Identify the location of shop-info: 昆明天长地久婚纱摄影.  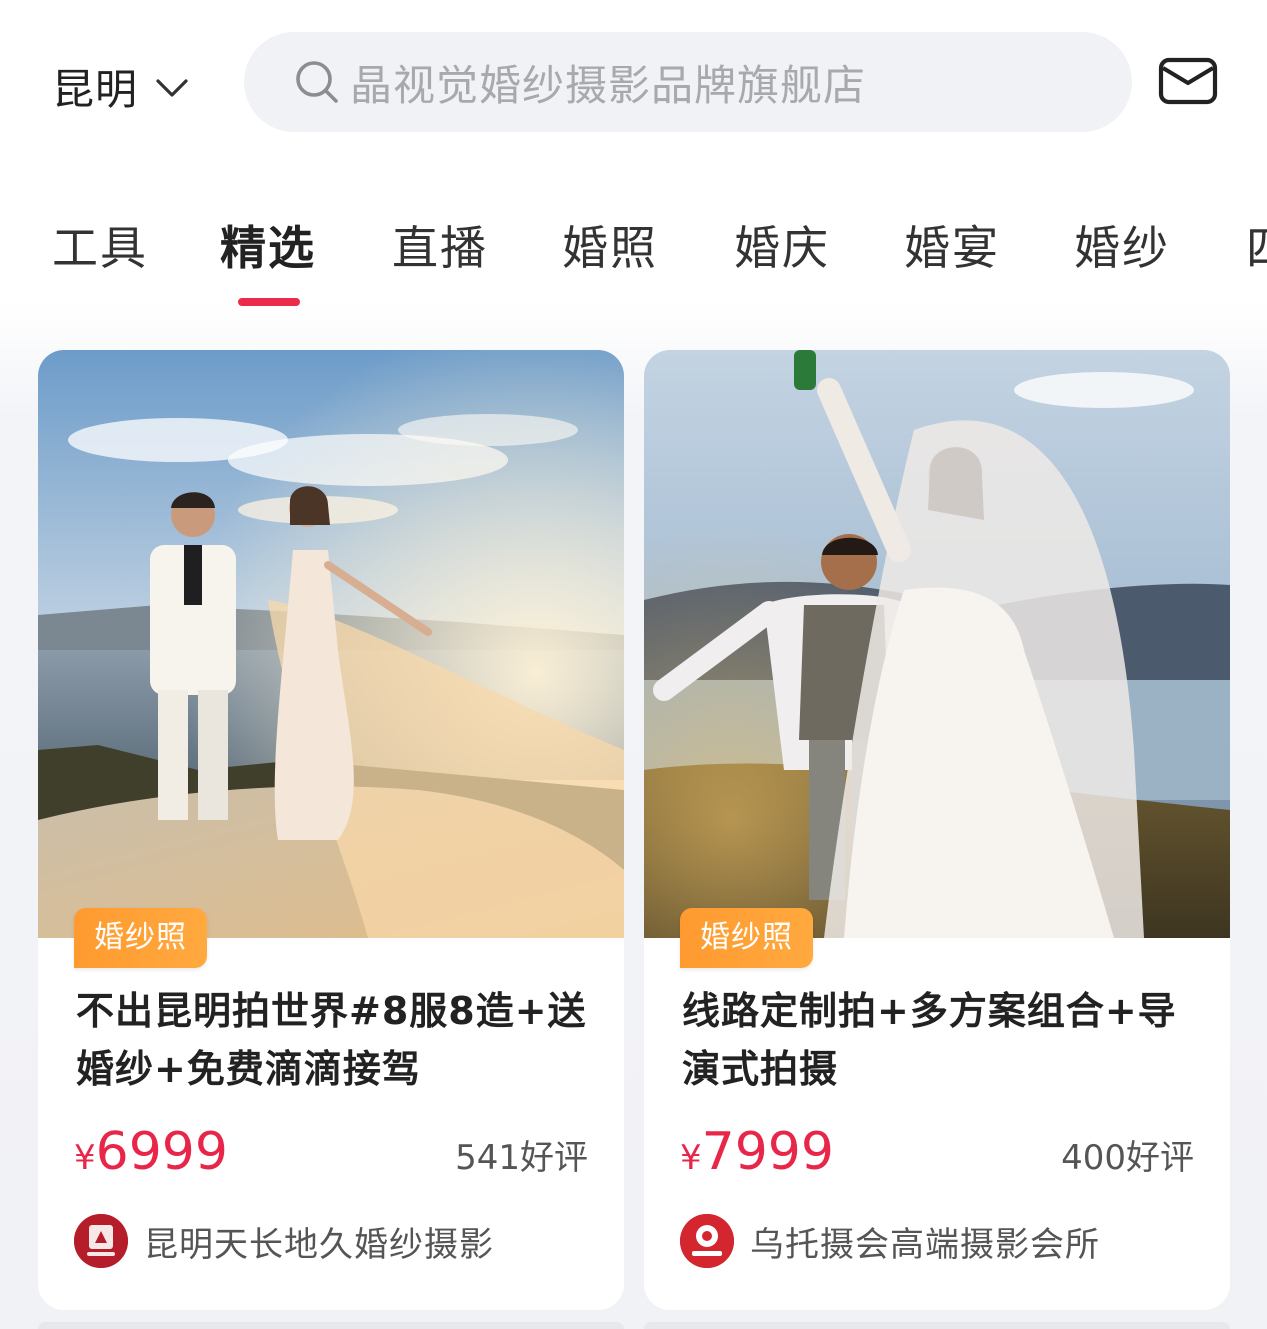
(284, 1241).